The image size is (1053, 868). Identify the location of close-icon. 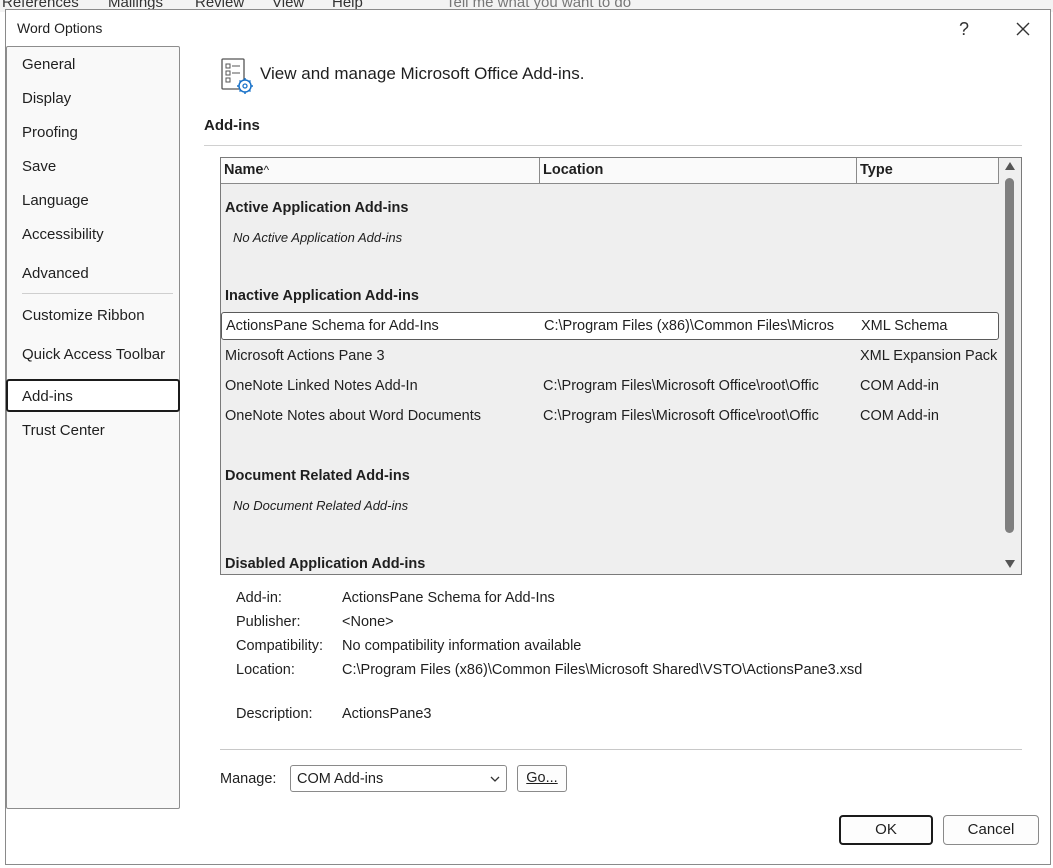
(1023, 29).